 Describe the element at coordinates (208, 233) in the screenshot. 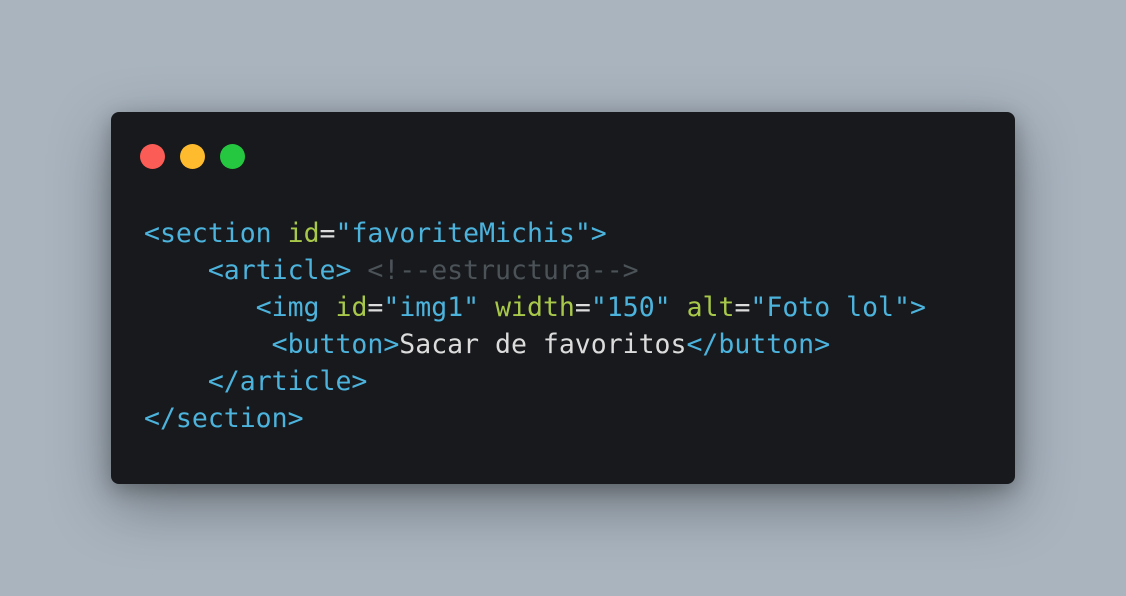

I see `tag-open: <section` at that location.